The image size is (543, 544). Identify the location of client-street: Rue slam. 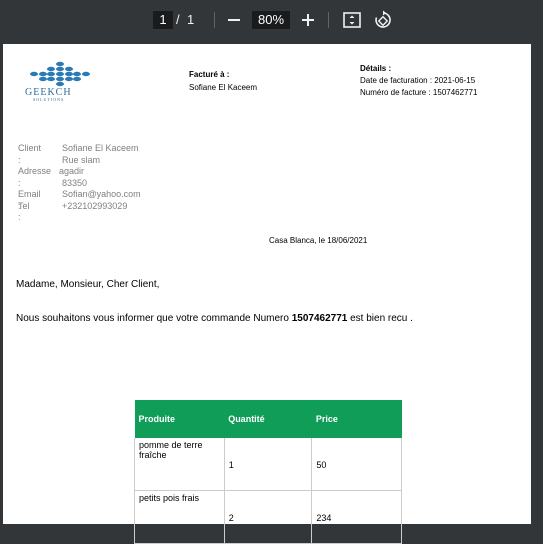
(81, 159).